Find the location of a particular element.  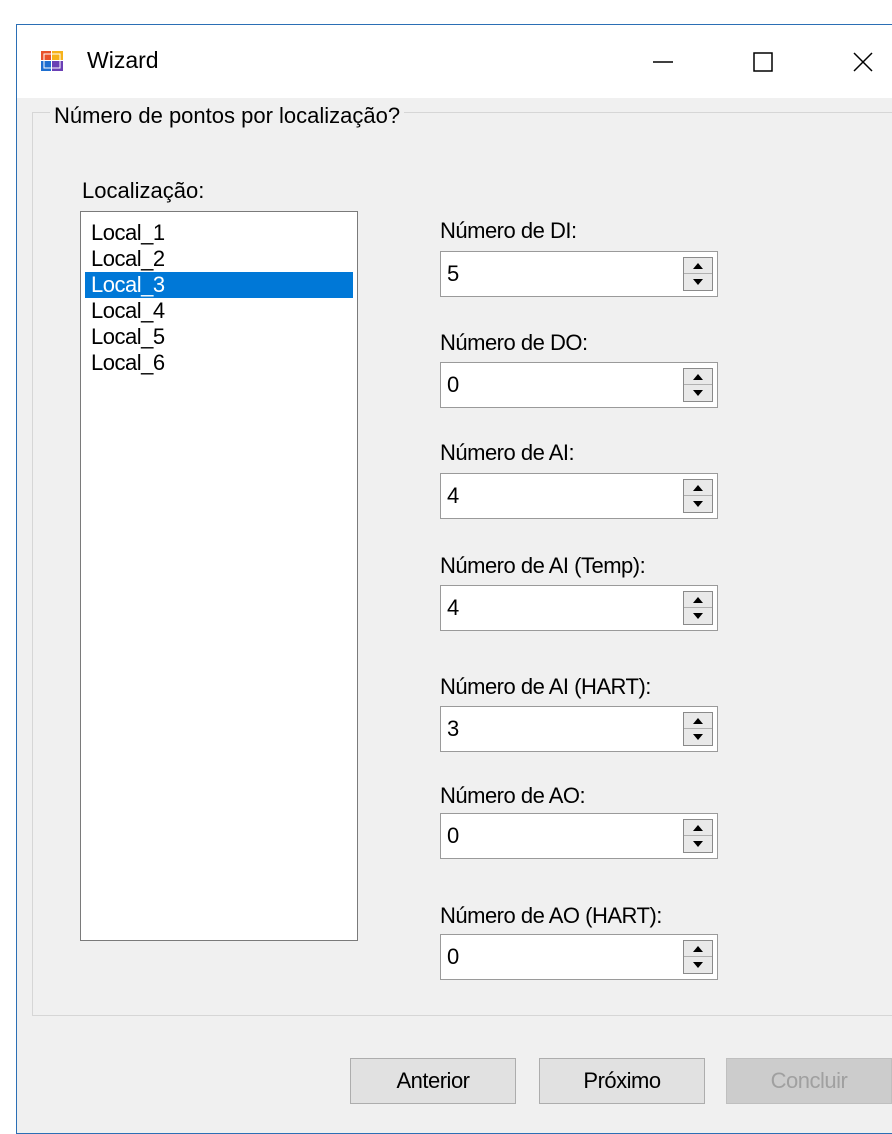

ao-spin-buttons is located at coordinates (698, 836).